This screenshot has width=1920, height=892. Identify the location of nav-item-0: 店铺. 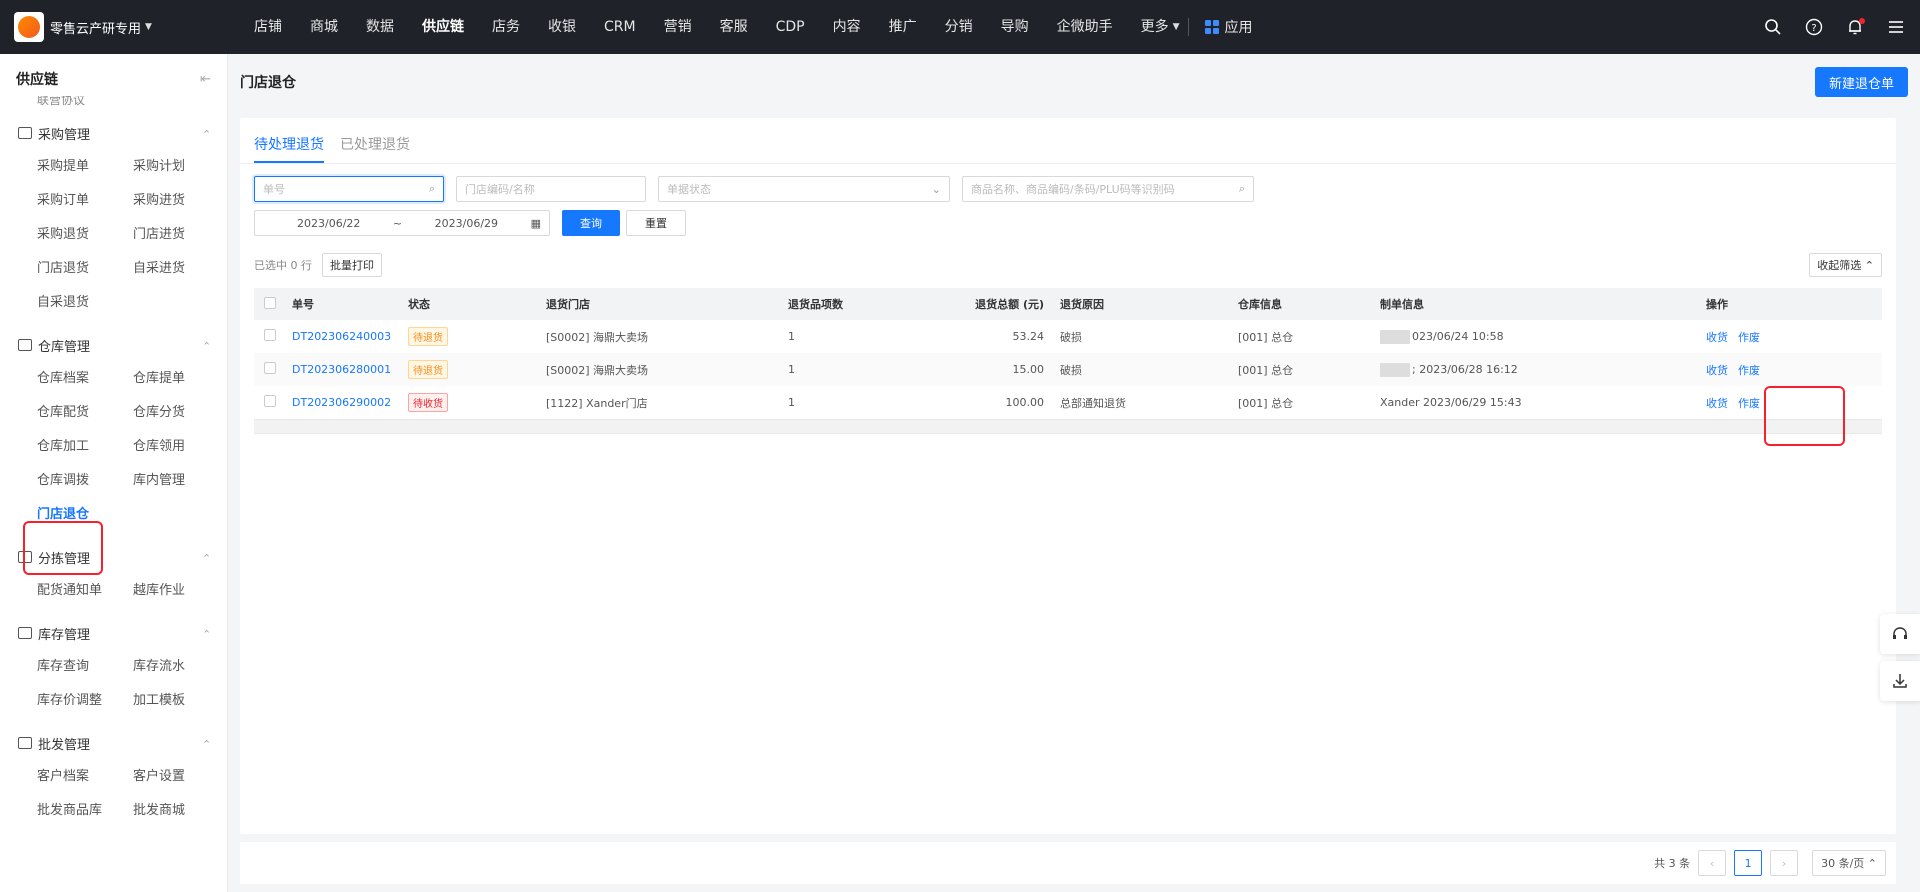
(268, 27).